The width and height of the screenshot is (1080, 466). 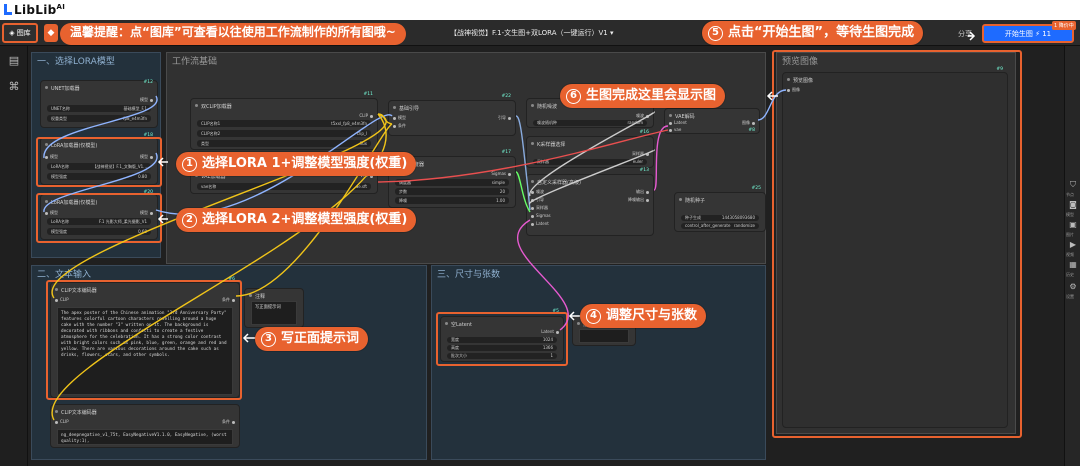 I want to click on scheduler-widget: 调度器 simple, so click(x=452, y=182).